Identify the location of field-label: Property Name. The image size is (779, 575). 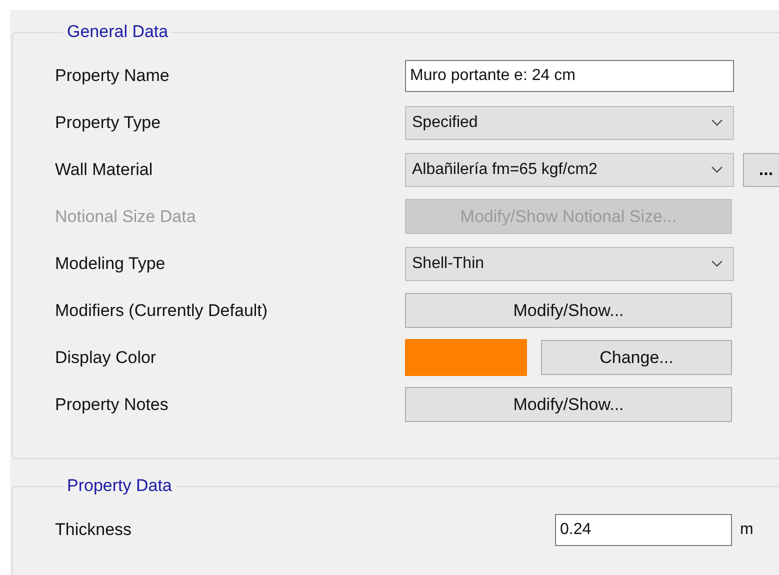
(112, 76).